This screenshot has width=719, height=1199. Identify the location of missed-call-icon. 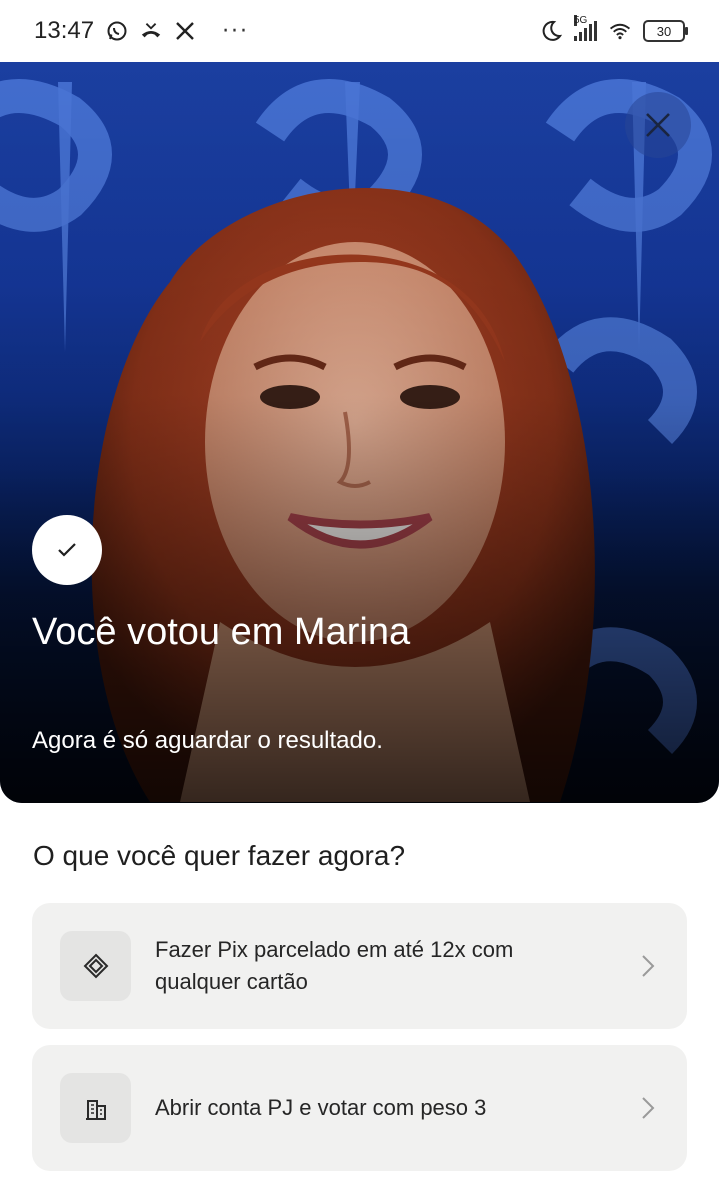
(151, 31).